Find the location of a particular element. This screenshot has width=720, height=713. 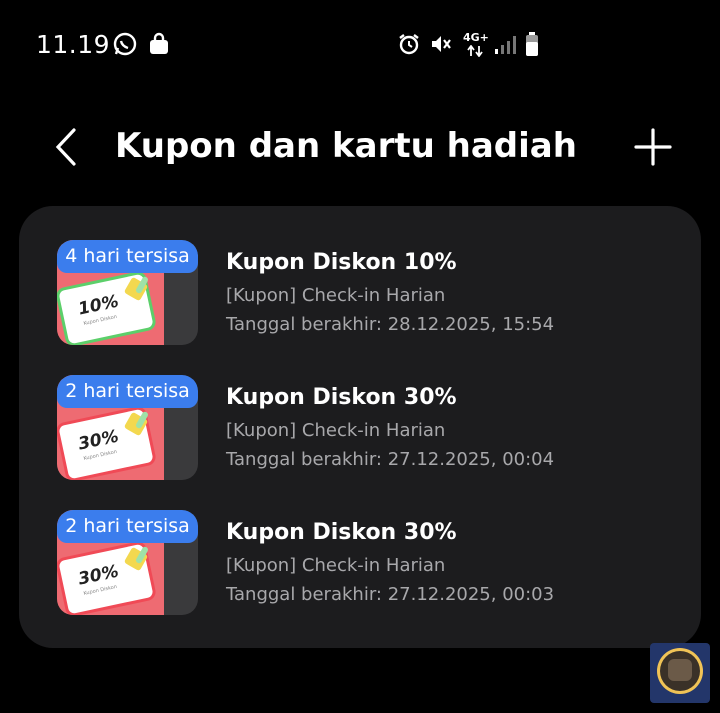

battery-icon is located at coordinates (532, 44).